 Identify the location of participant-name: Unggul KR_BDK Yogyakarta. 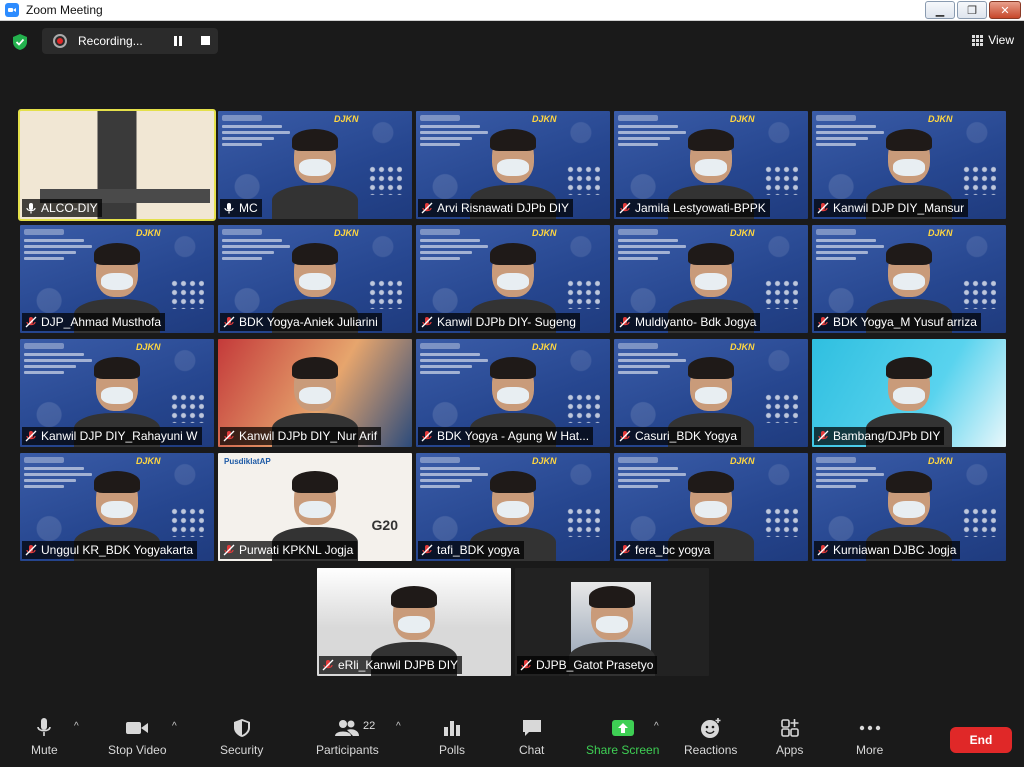
(117, 550).